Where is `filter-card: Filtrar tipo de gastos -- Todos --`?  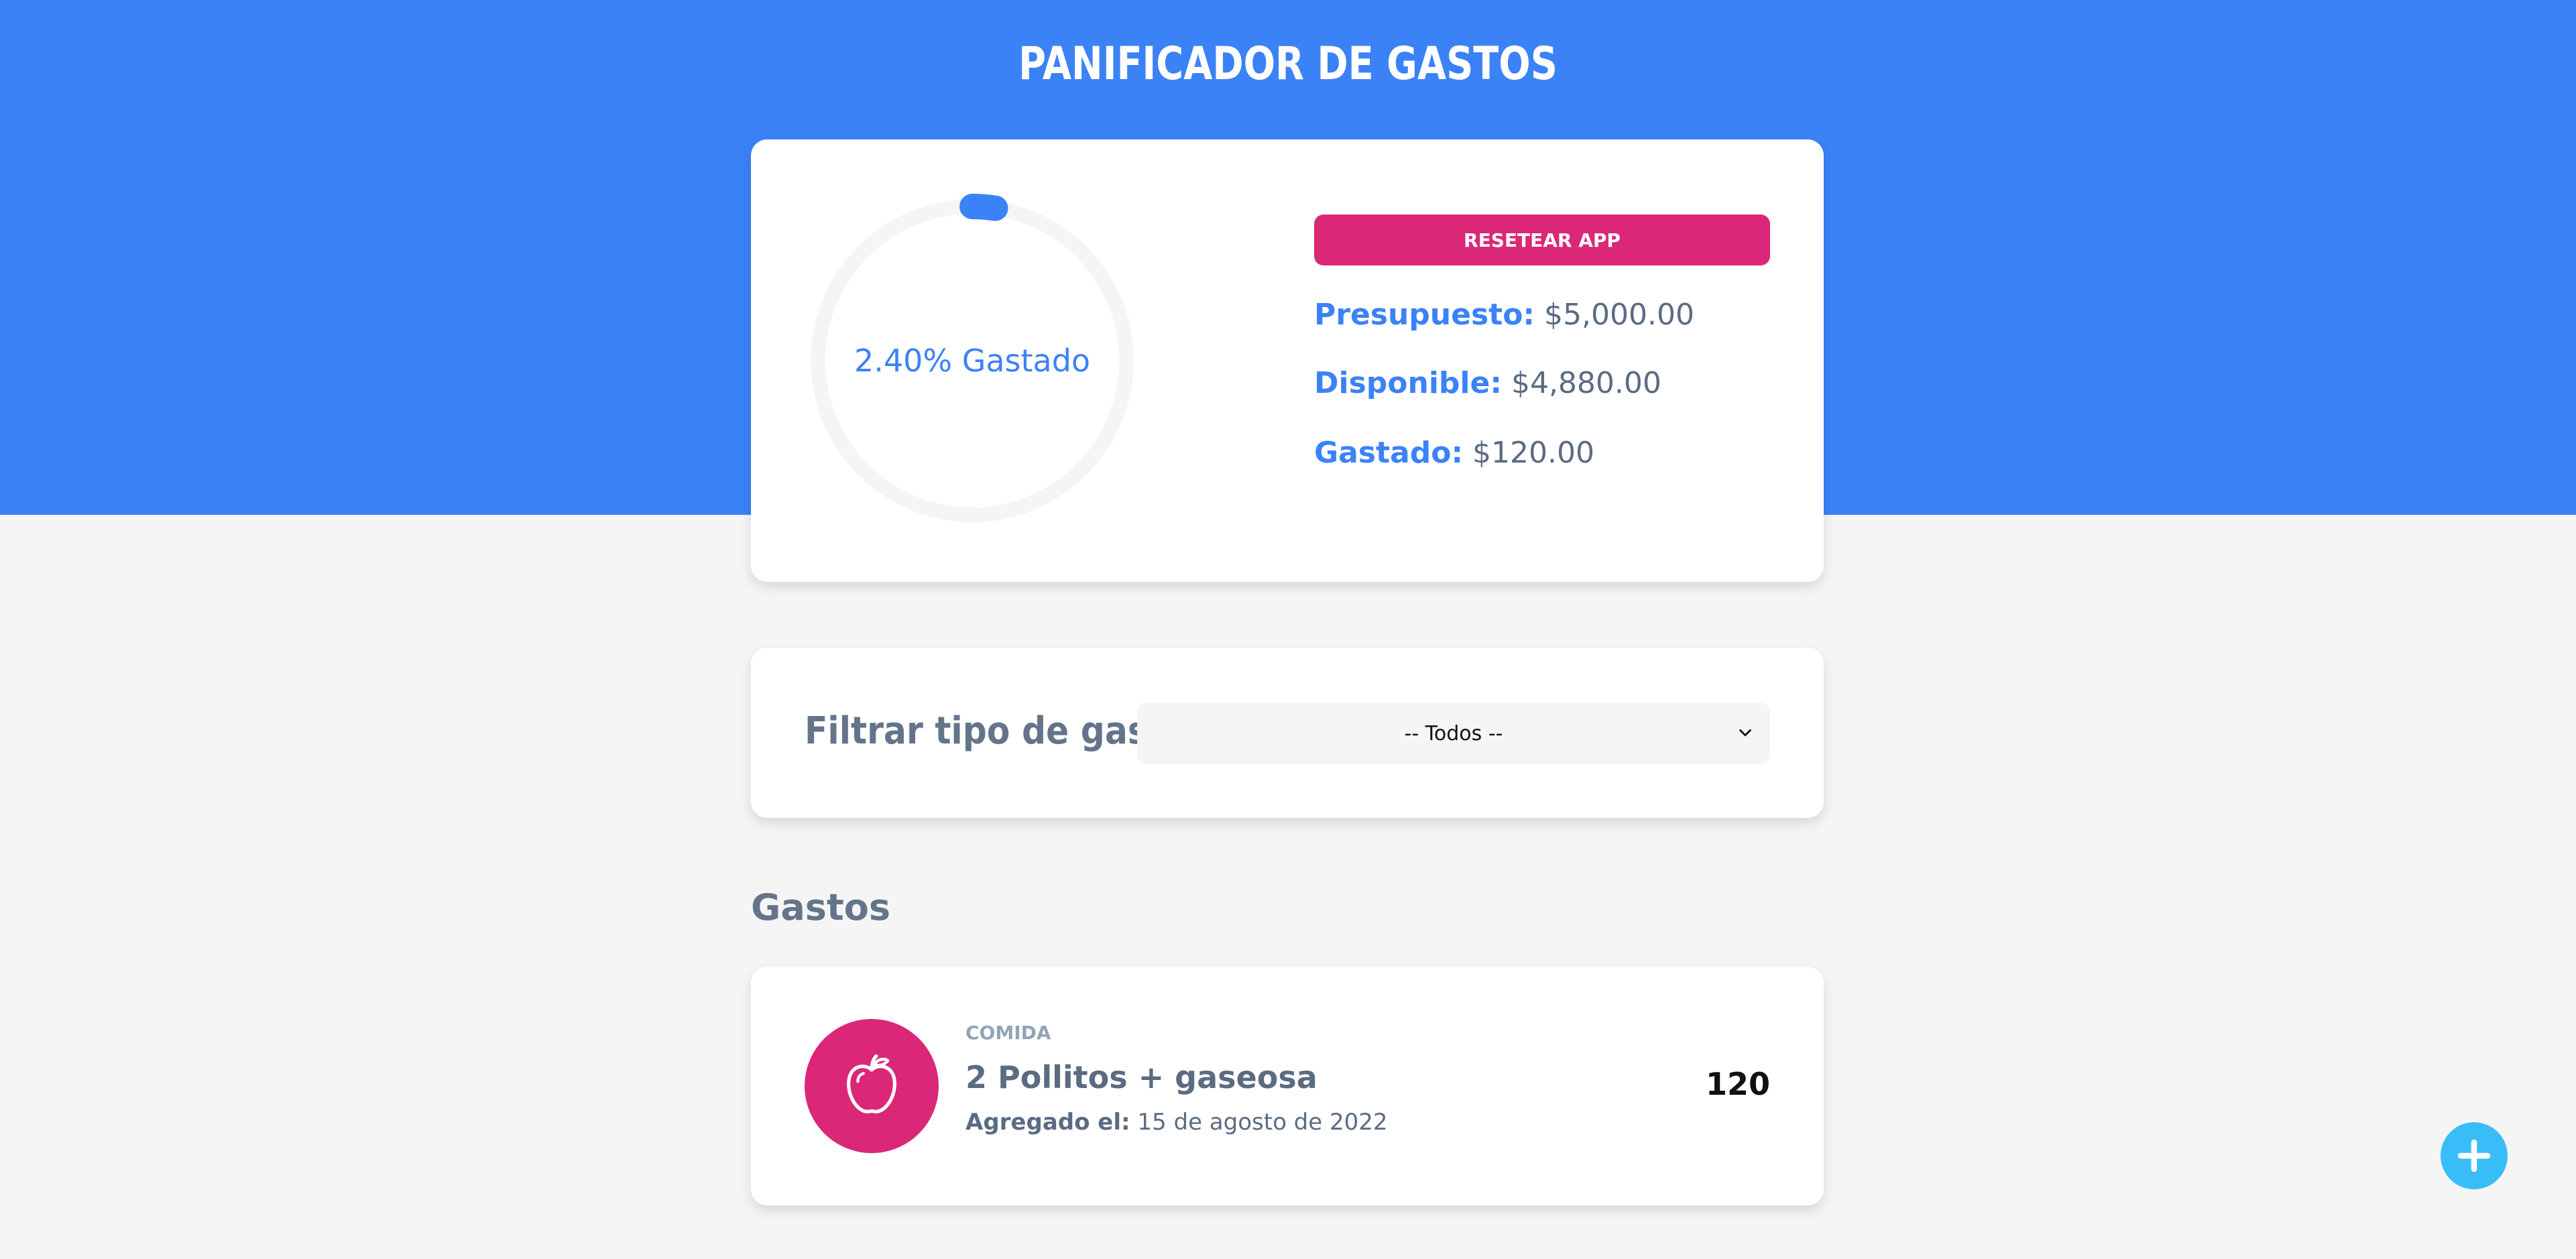 filter-card: Filtrar tipo de gastos -- Todos -- is located at coordinates (1287, 733).